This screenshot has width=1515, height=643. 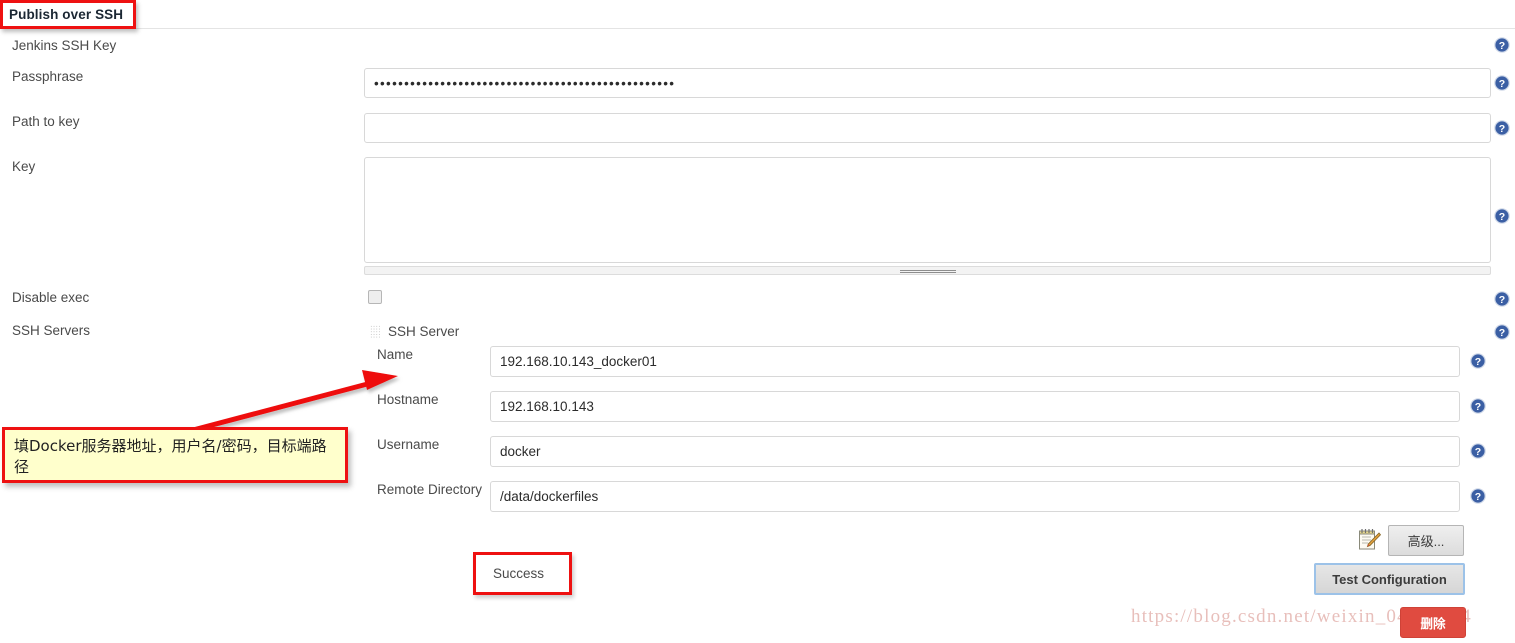 I want to click on success-callout: Success, so click(x=522, y=573).